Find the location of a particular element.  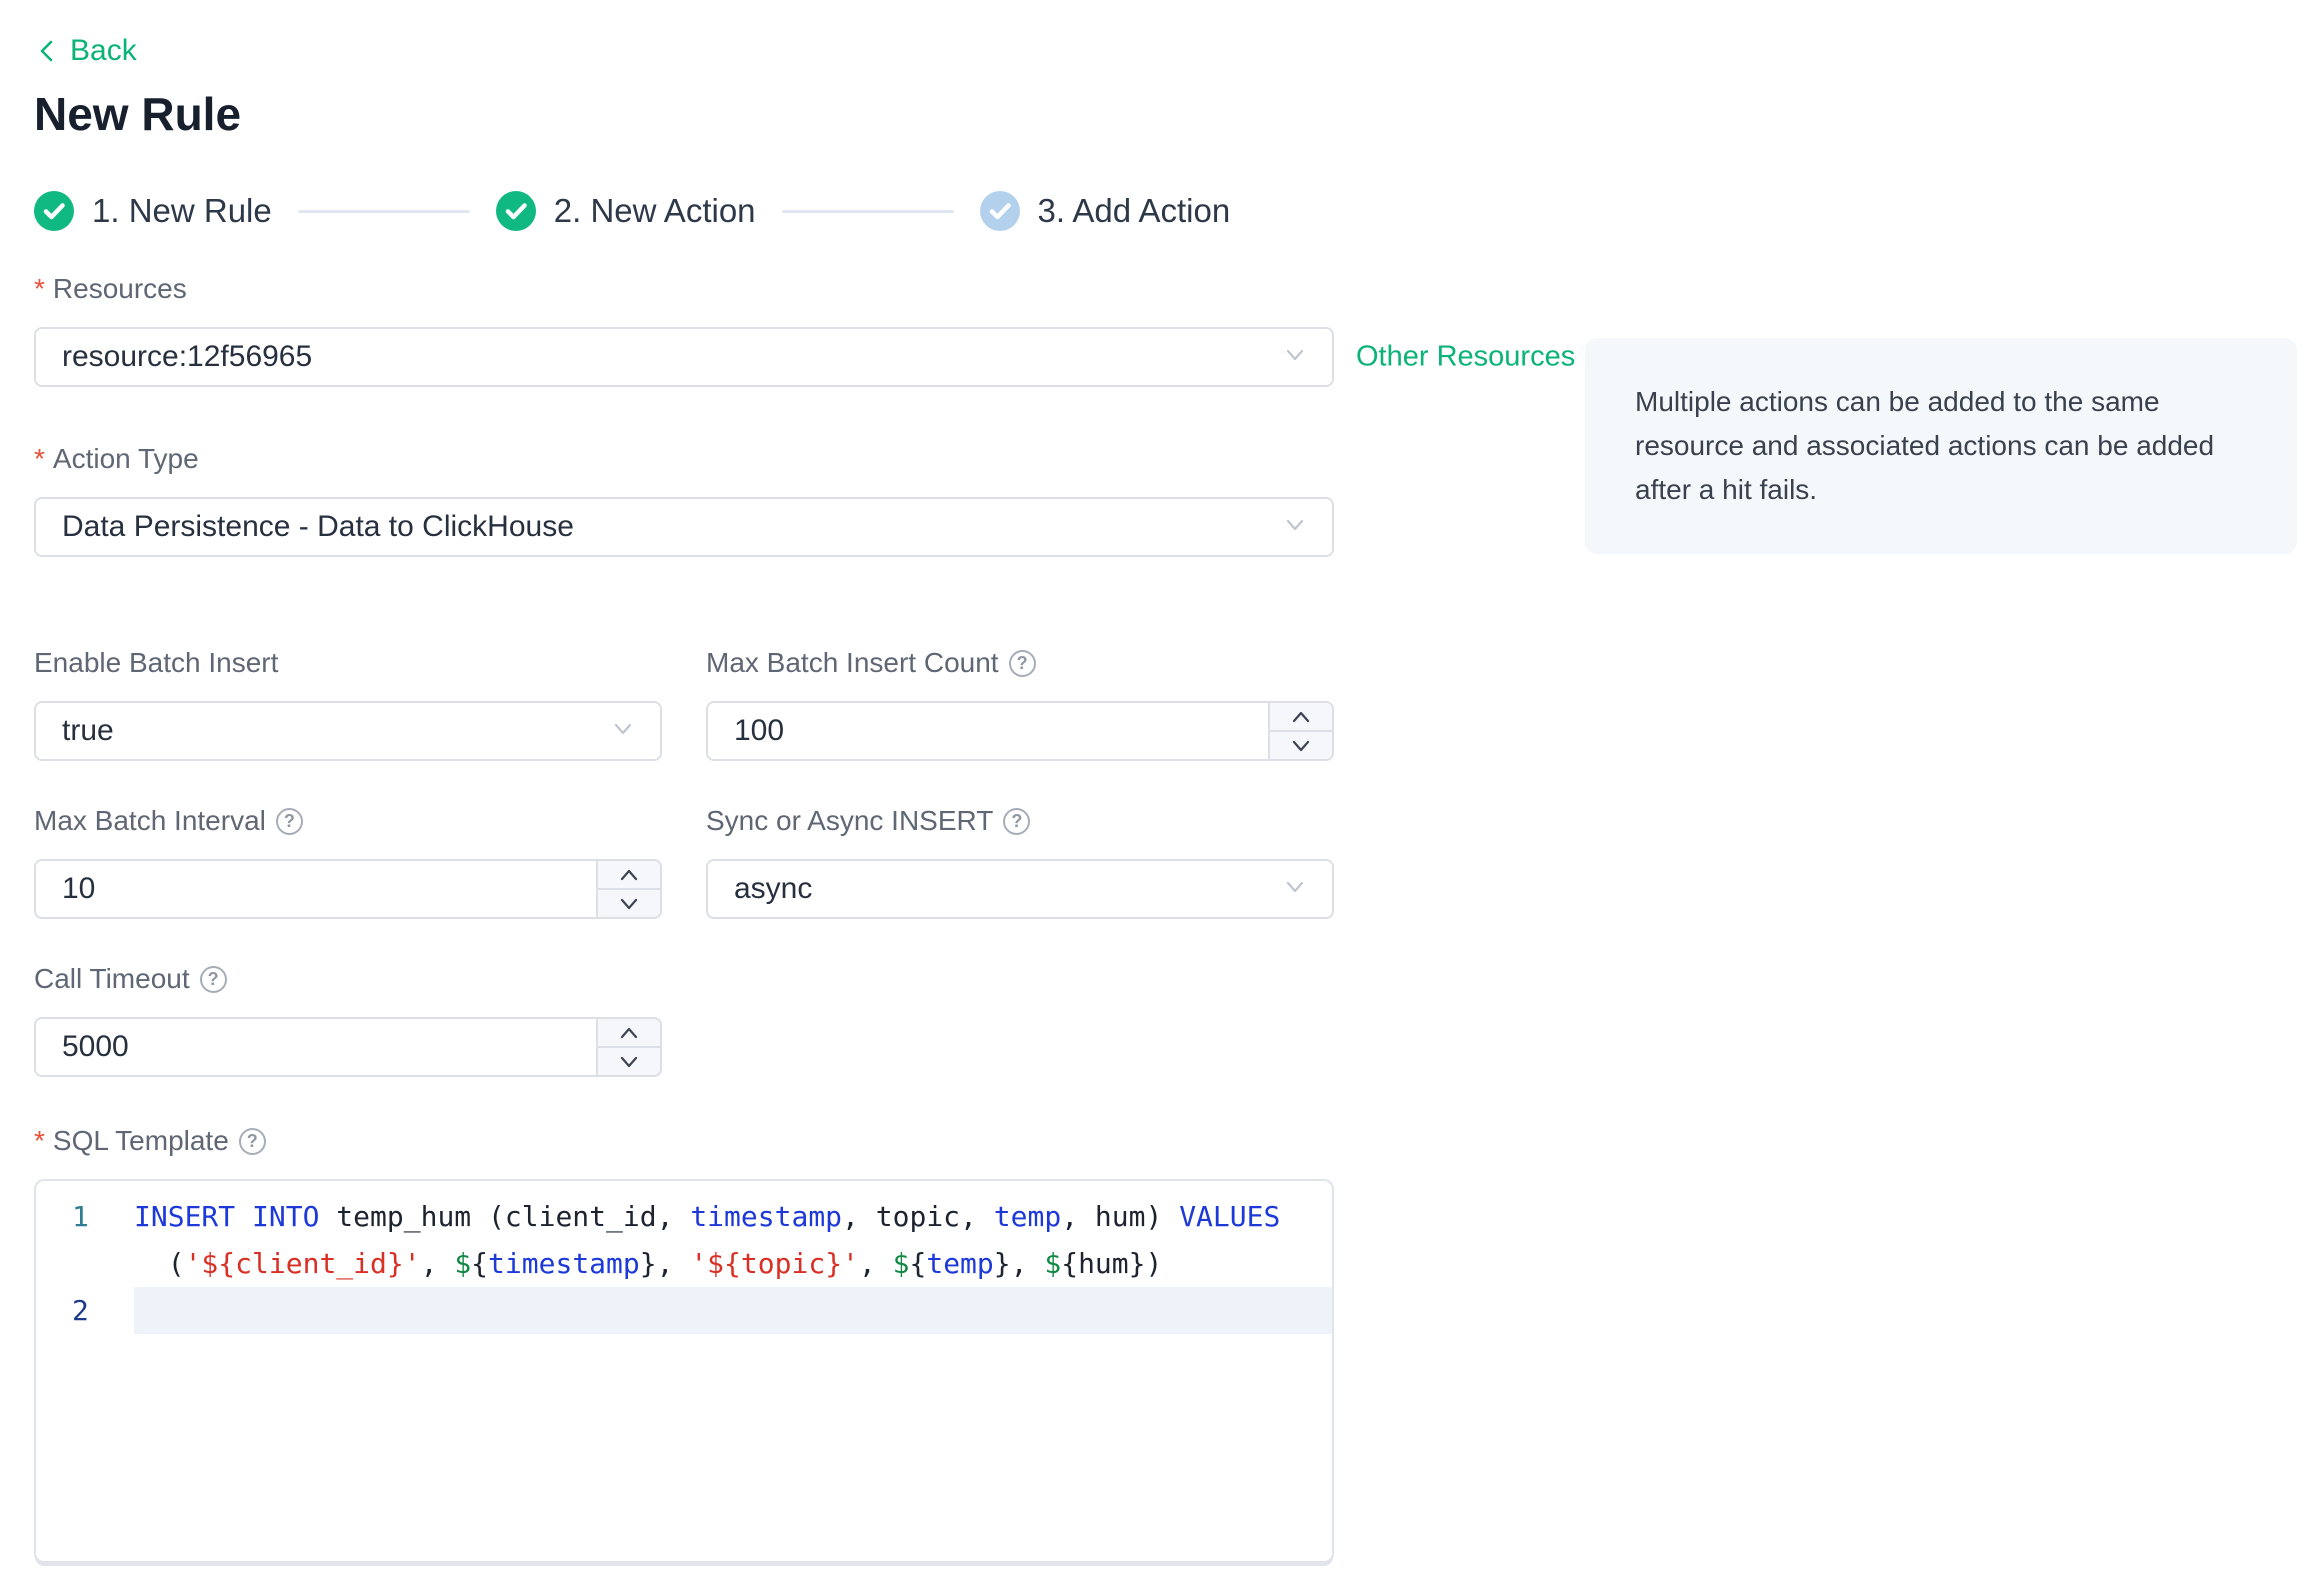

sync-async-select: async is located at coordinates (1020, 889).